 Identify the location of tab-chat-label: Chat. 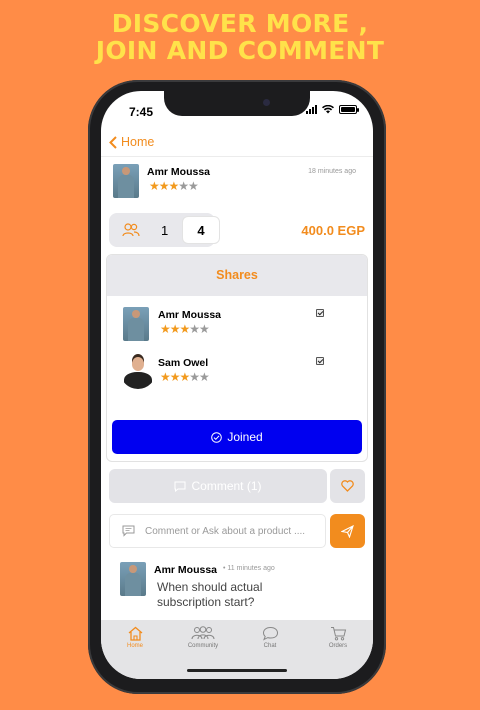
(270, 646).